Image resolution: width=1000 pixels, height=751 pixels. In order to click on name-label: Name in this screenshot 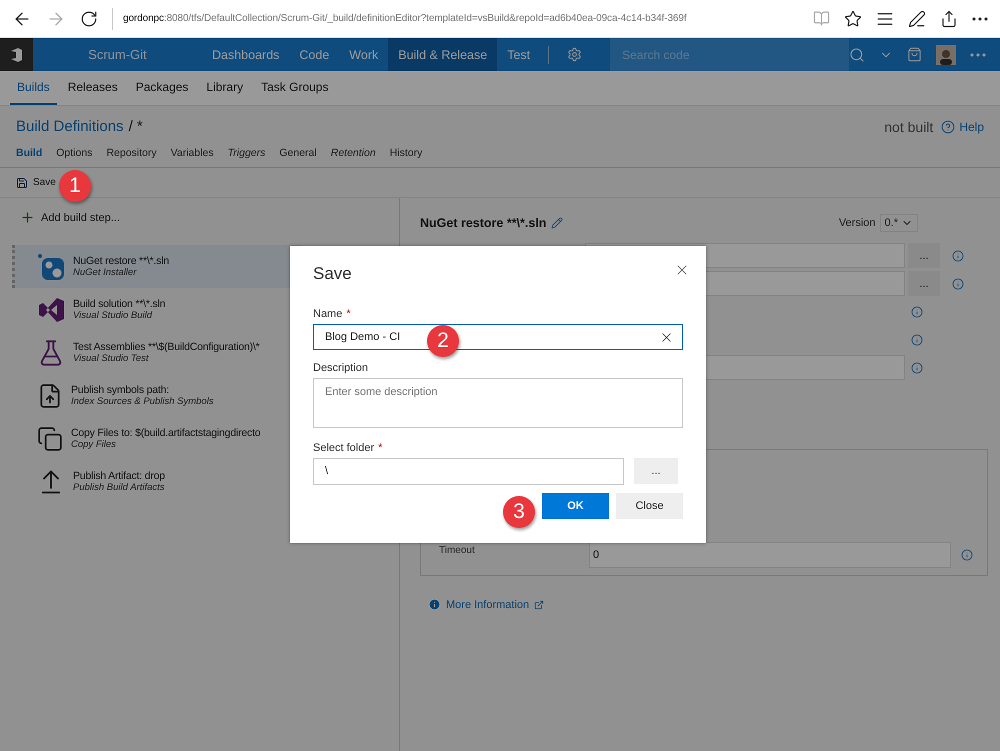, I will do `click(327, 314)`.